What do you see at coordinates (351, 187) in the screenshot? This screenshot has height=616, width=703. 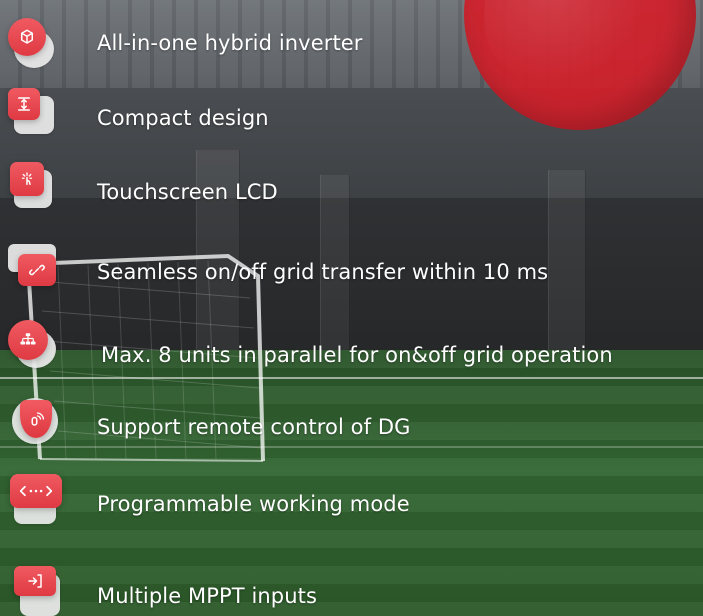 I see `feature-item: Touchscreen LCD` at bounding box center [351, 187].